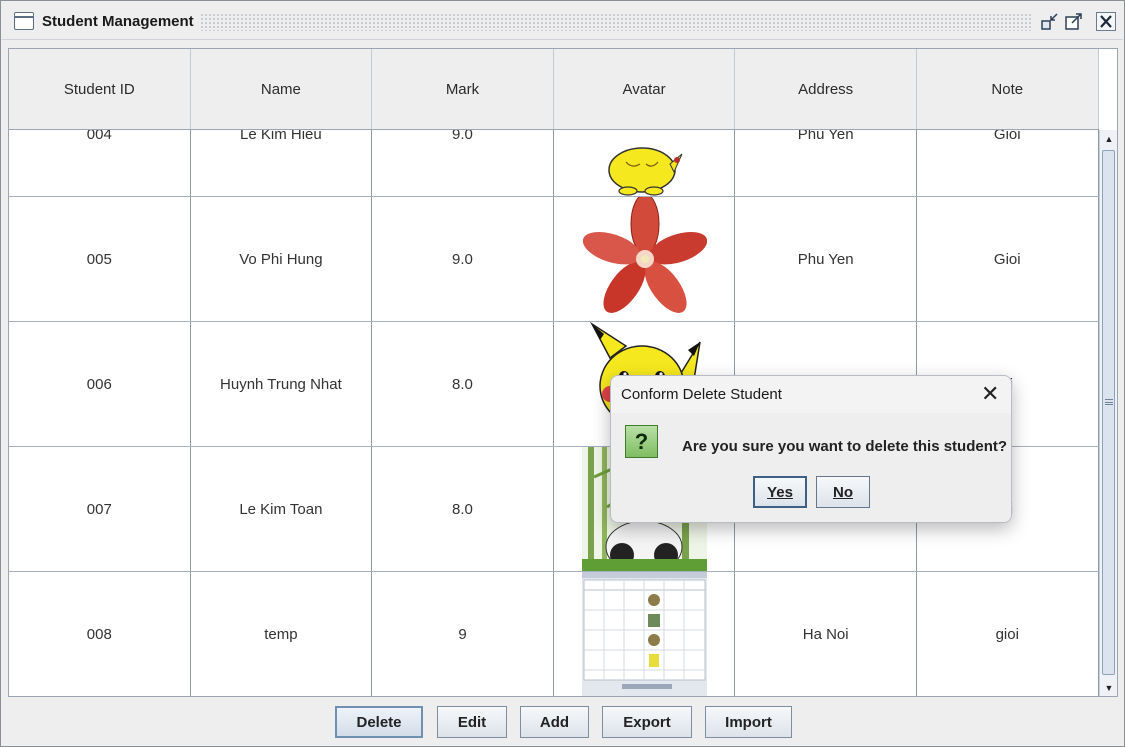 This screenshot has width=1125, height=747. Describe the element at coordinates (100, 384) in the screenshot. I see `cell-student-id: 006` at that location.